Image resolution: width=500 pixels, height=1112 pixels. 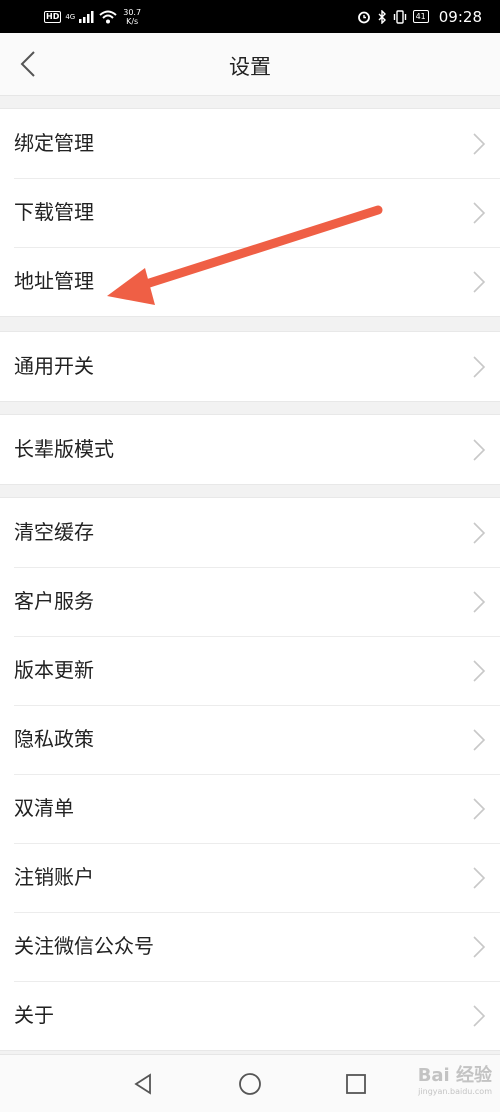 What do you see at coordinates (363, 17) in the screenshot?
I see `alarm-icon` at bounding box center [363, 17].